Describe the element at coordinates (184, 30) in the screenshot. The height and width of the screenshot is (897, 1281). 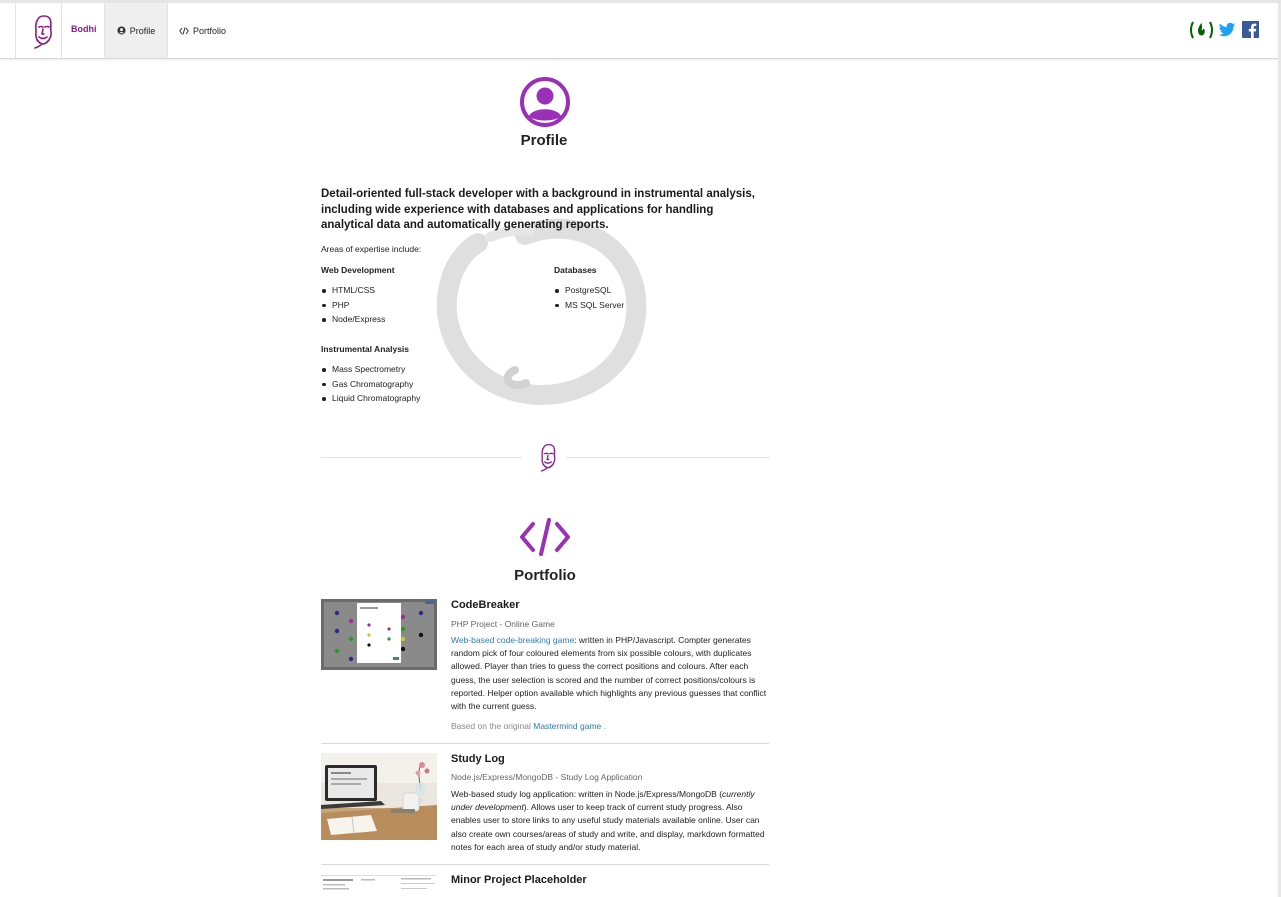
I see `code-icon` at that location.